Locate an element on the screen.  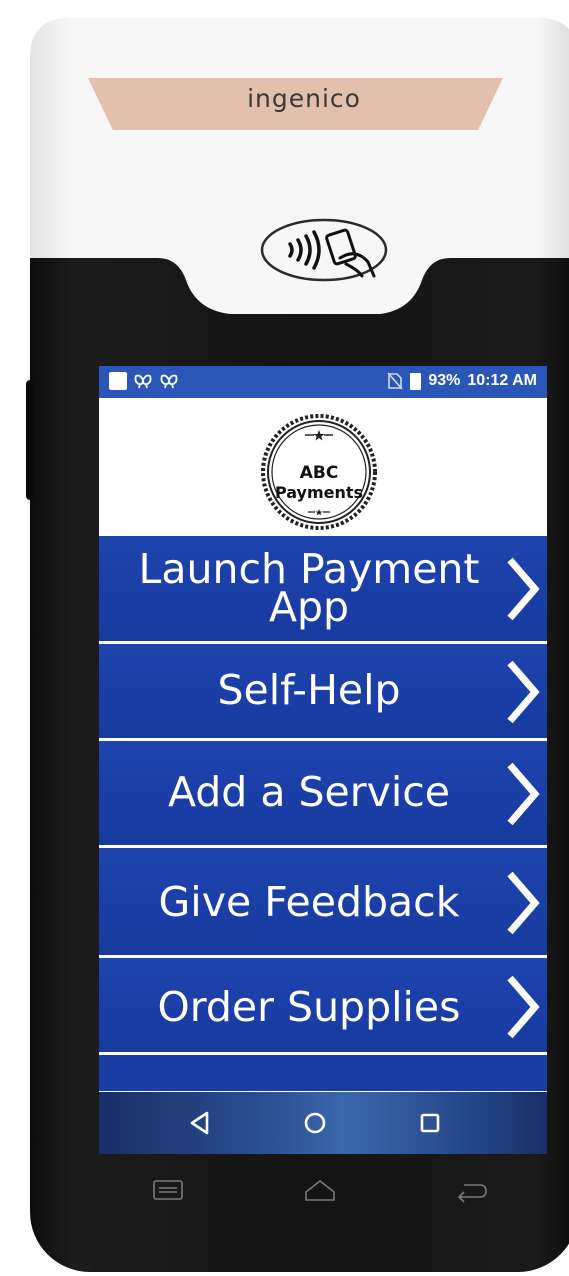
notification-square-icon is located at coordinates (118, 381).